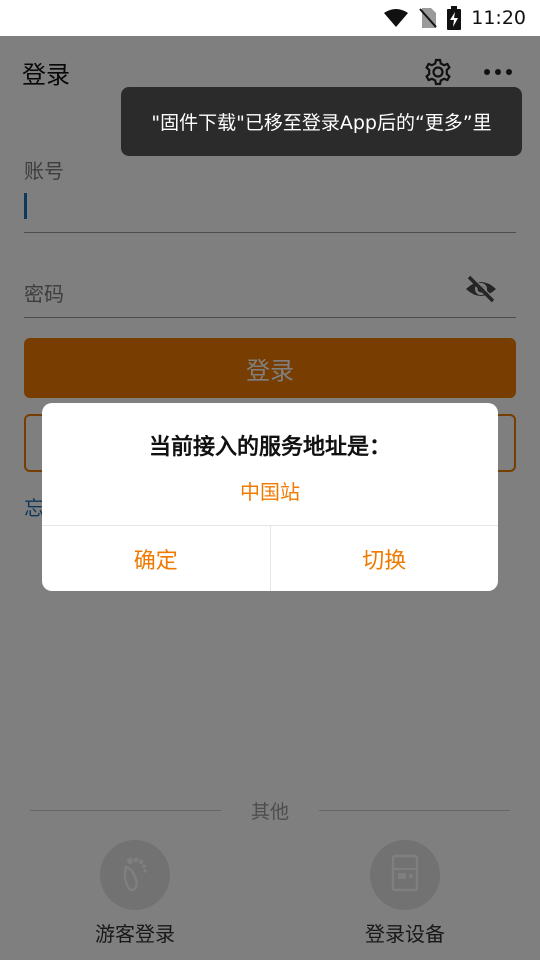 This screenshot has width=540, height=960. What do you see at coordinates (384, 558) in the screenshot?
I see `switch-button: 切换` at bounding box center [384, 558].